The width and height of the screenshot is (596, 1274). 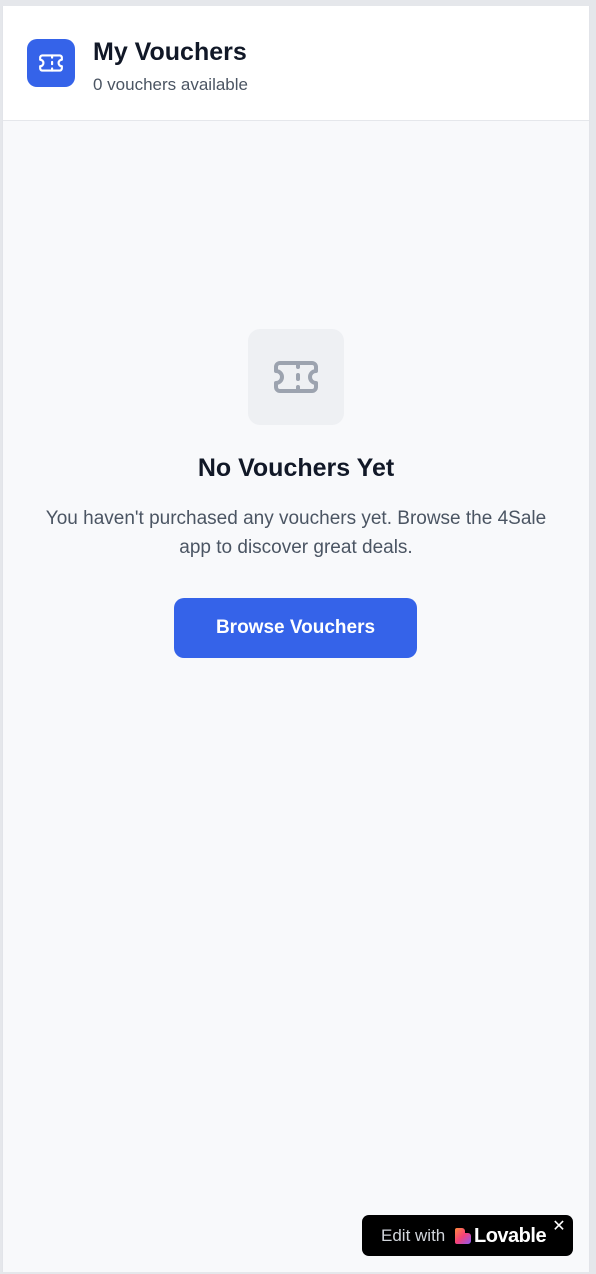 What do you see at coordinates (296, 468) in the screenshot?
I see `empty-state-title: No Vouchers Yet` at bounding box center [296, 468].